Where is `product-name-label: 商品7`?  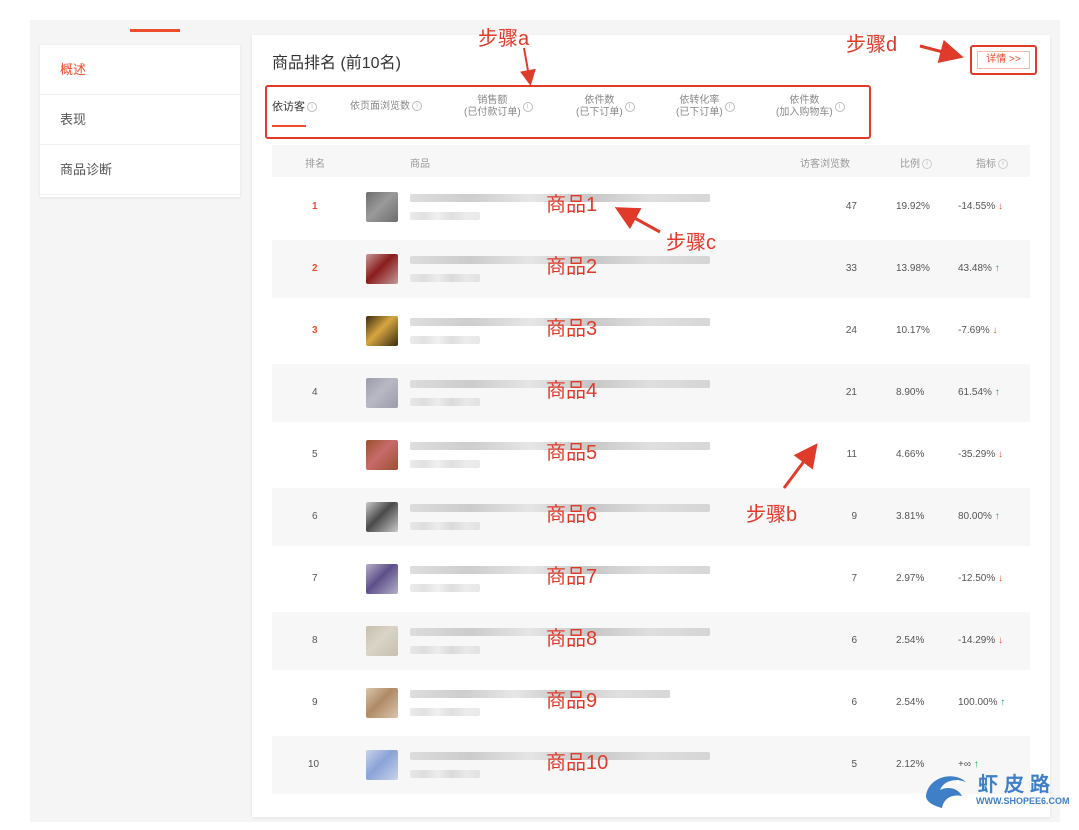
product-name-label: 商品7 is located at coordinates (571, 574).